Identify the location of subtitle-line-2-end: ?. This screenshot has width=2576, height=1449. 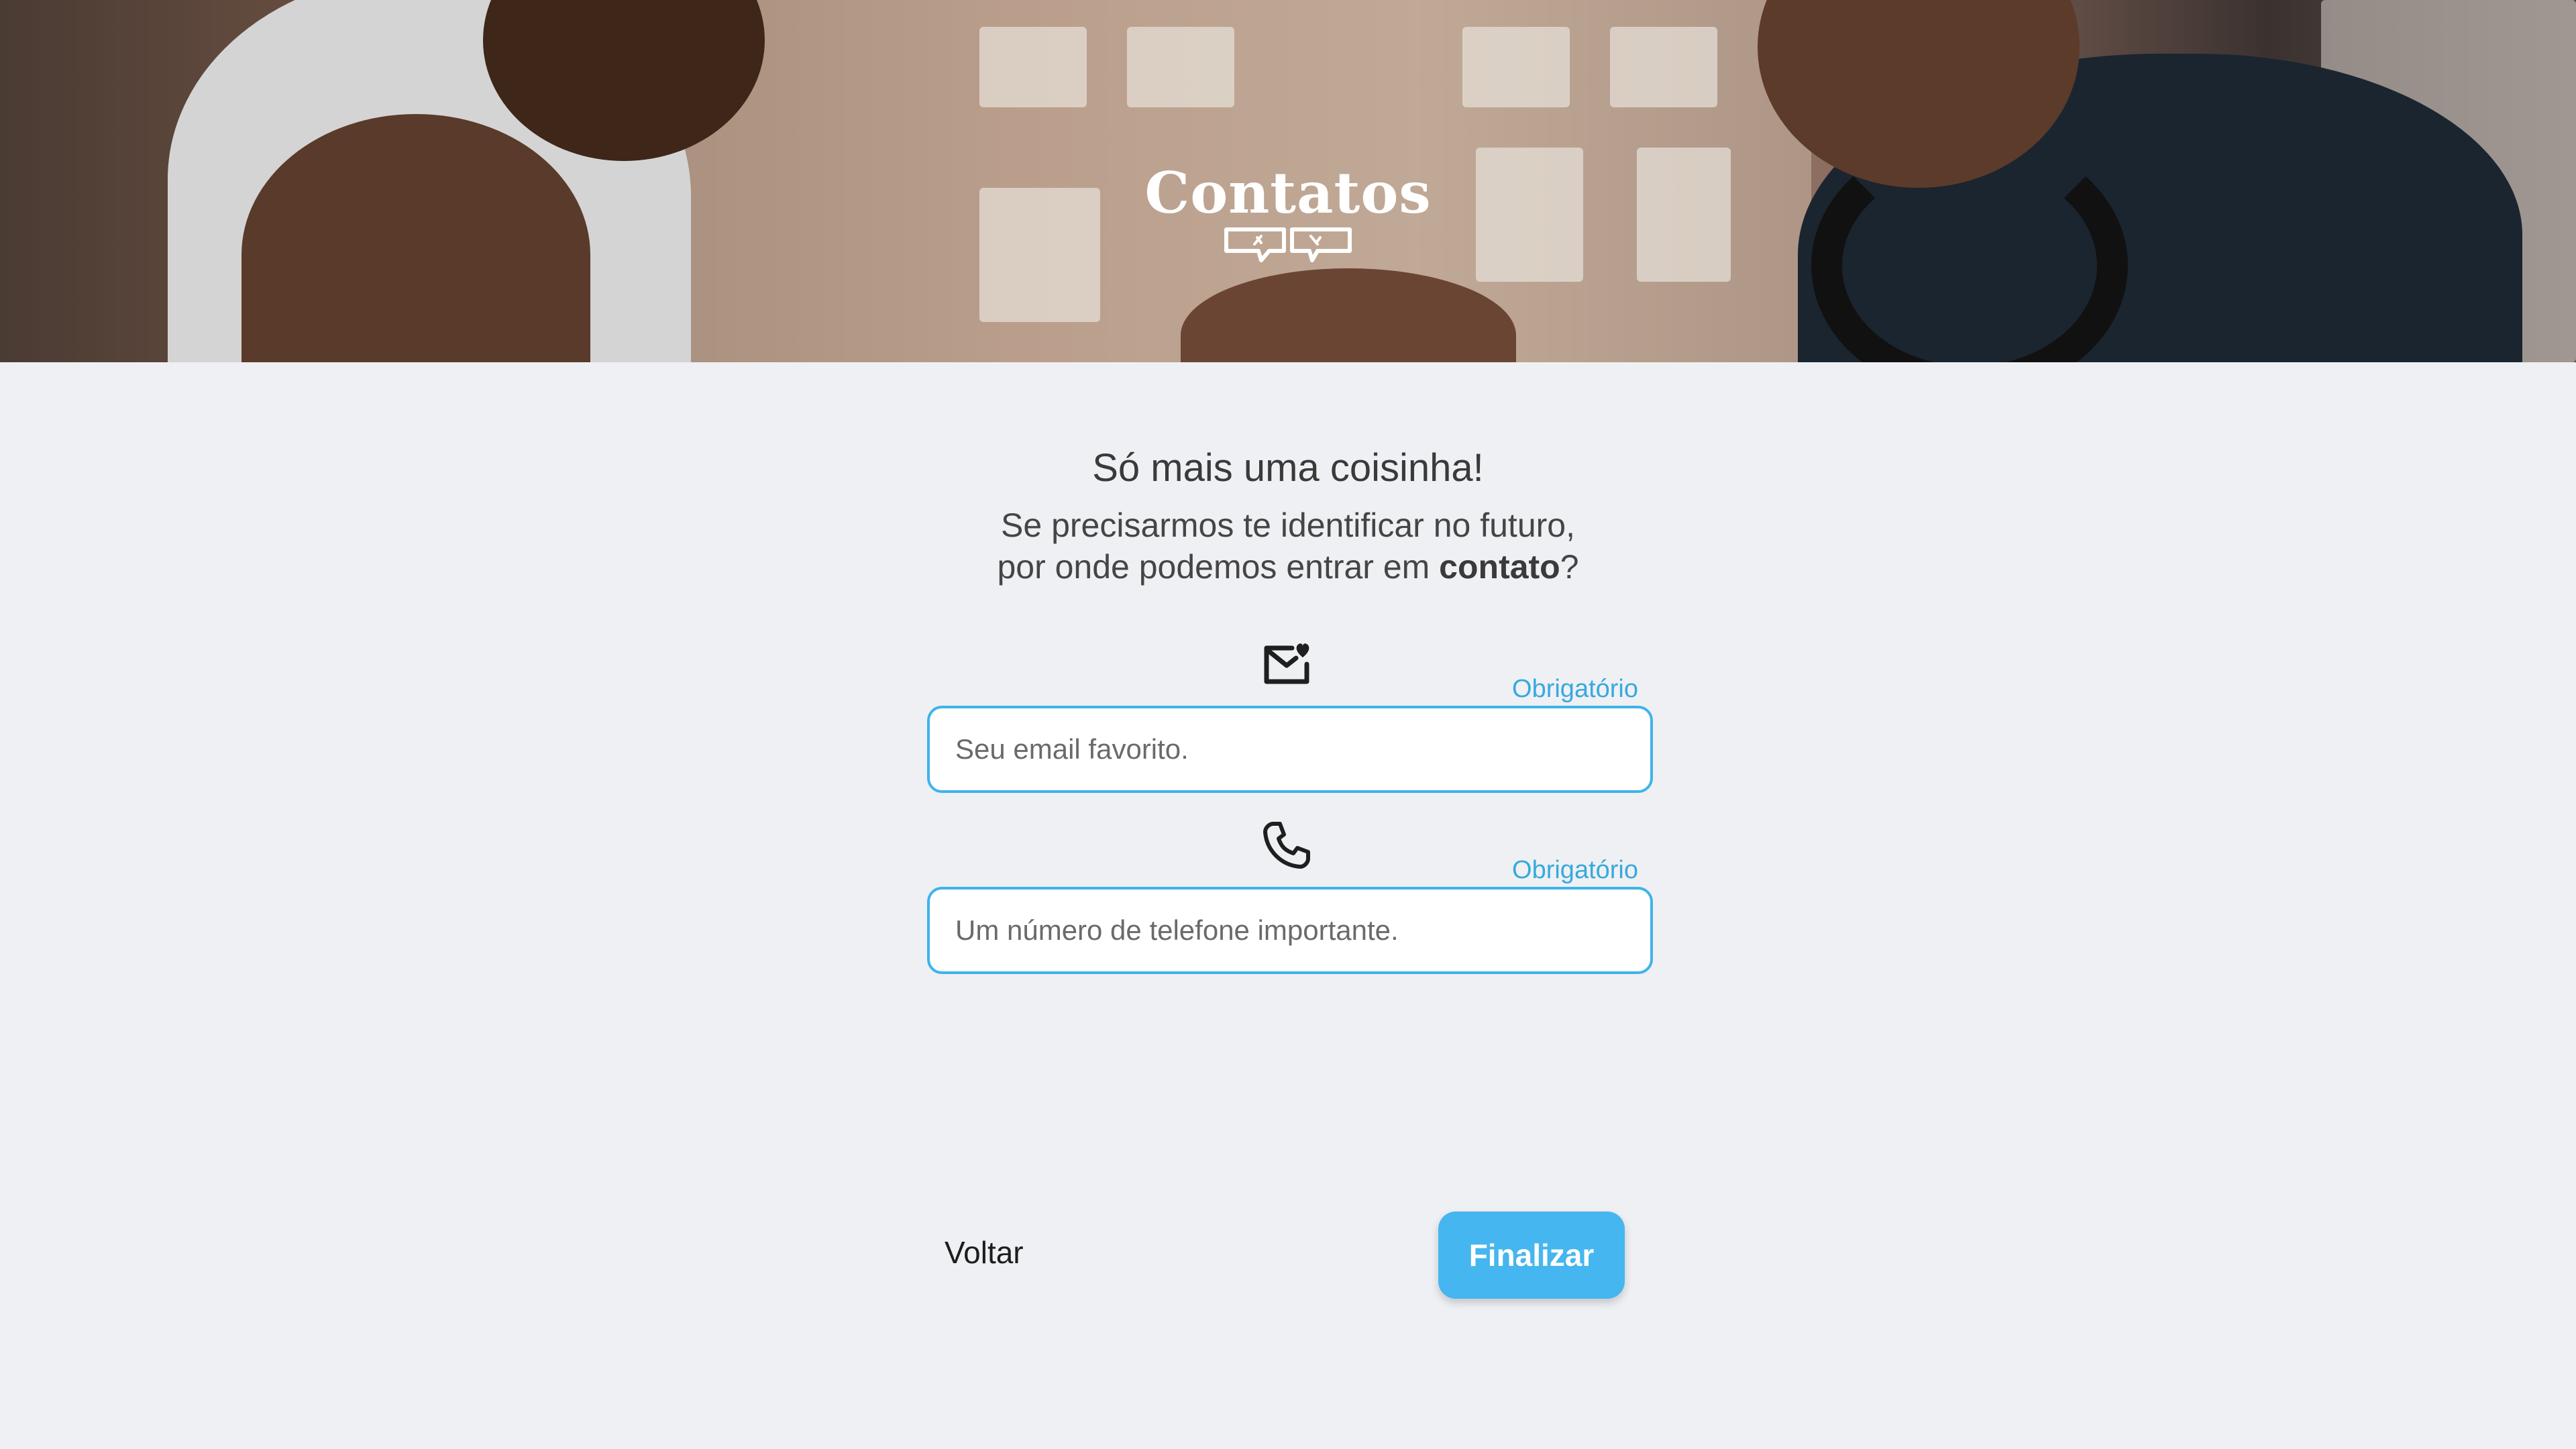
(1569, 567).